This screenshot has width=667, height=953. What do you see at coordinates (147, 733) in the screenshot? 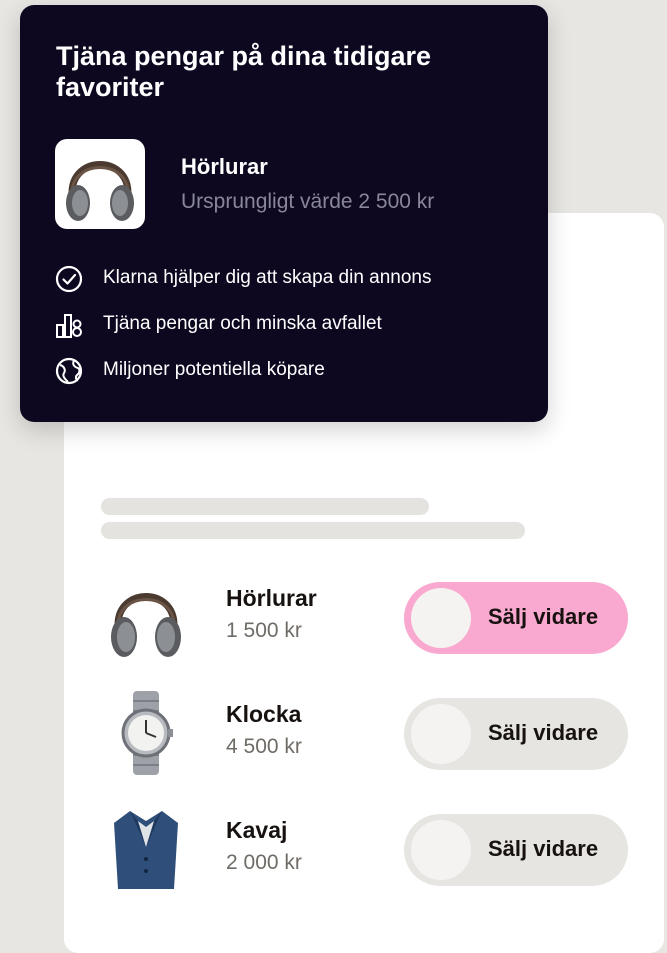
I see `watch-image` at bounding box center [147, 733].